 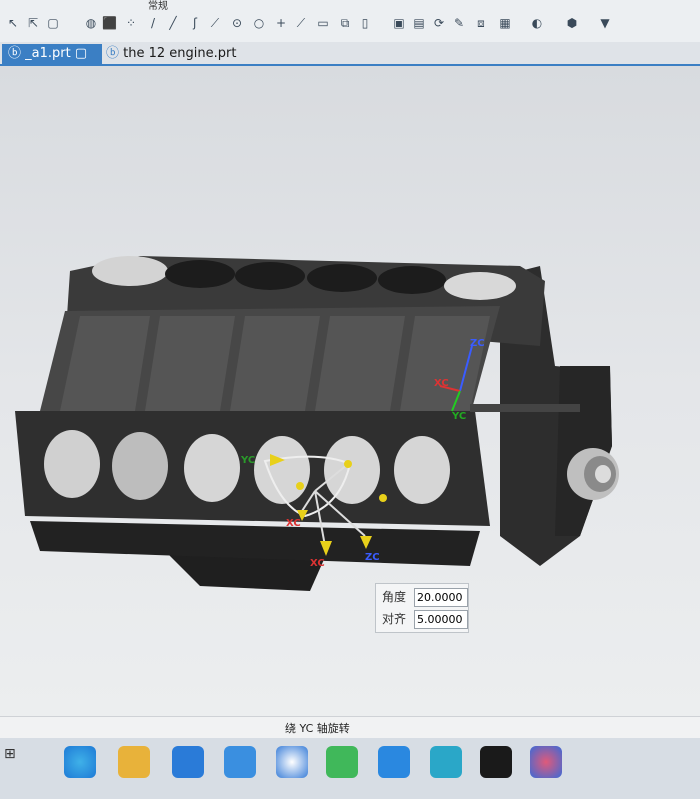 What do you see at coordinates (365, 23) in the screenshot?
I see `page-icon: ▯` at bounding box center [365, 23].